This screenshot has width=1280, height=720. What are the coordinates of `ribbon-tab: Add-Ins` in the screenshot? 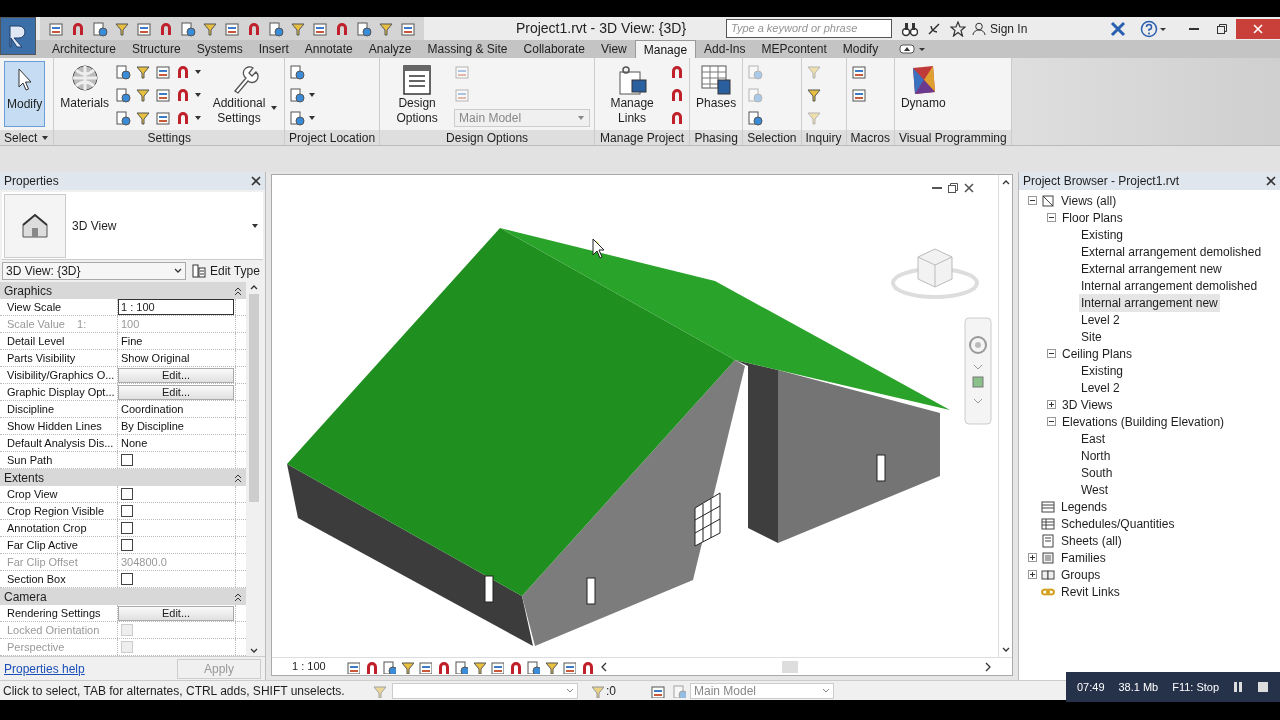 It's located at (725, 49).